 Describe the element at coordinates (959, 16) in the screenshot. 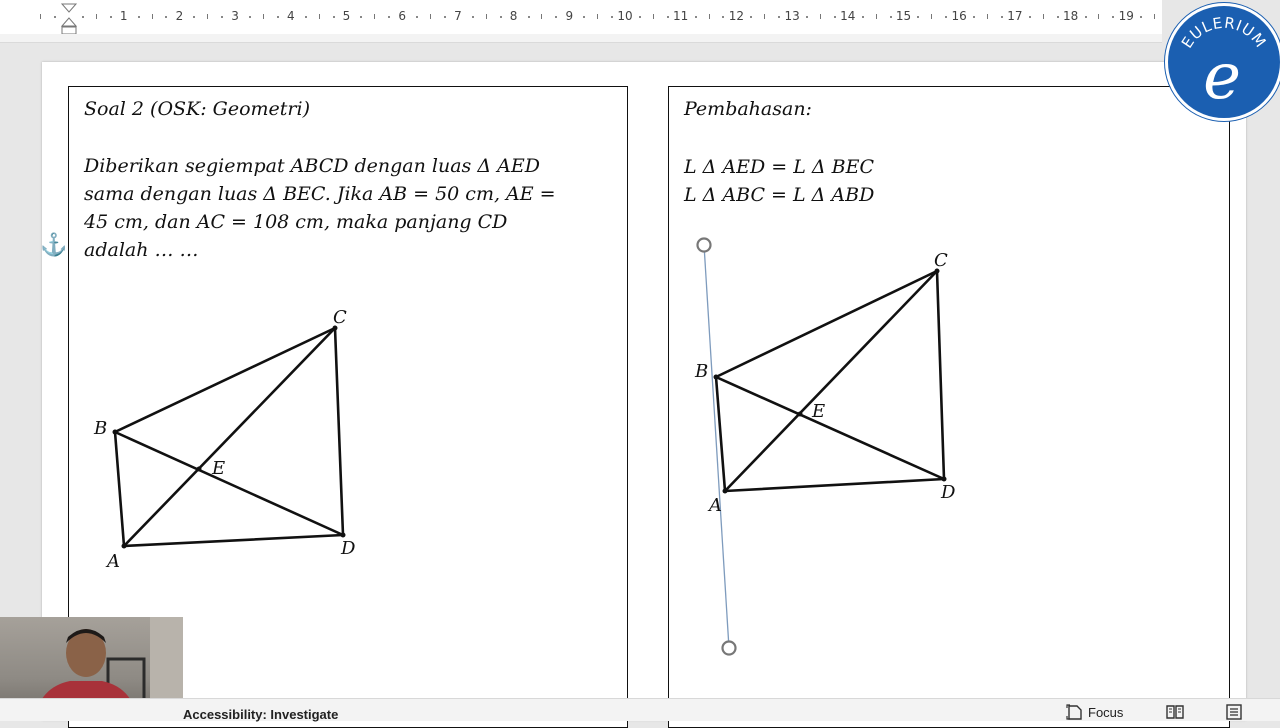

I see `ruler-number: 16` at that location.